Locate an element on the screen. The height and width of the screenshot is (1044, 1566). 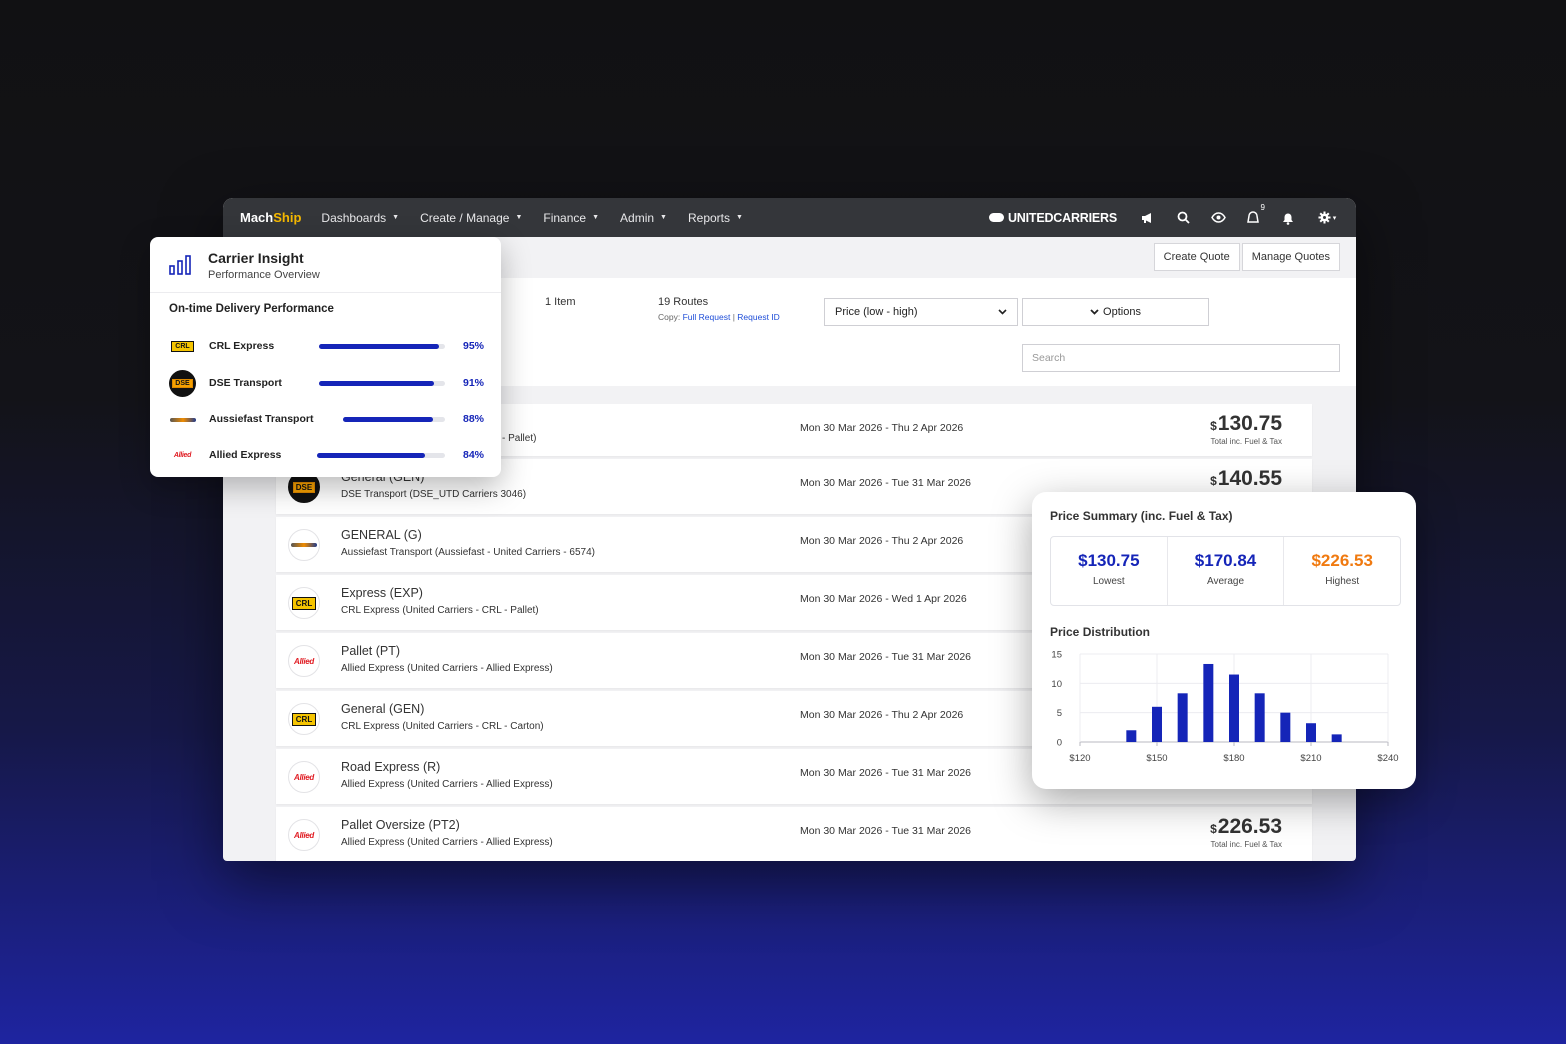
transit-dates: Mon 30 Mar 2026 - Tue 31 Mar 2026 is located at coordinates (886, 831).